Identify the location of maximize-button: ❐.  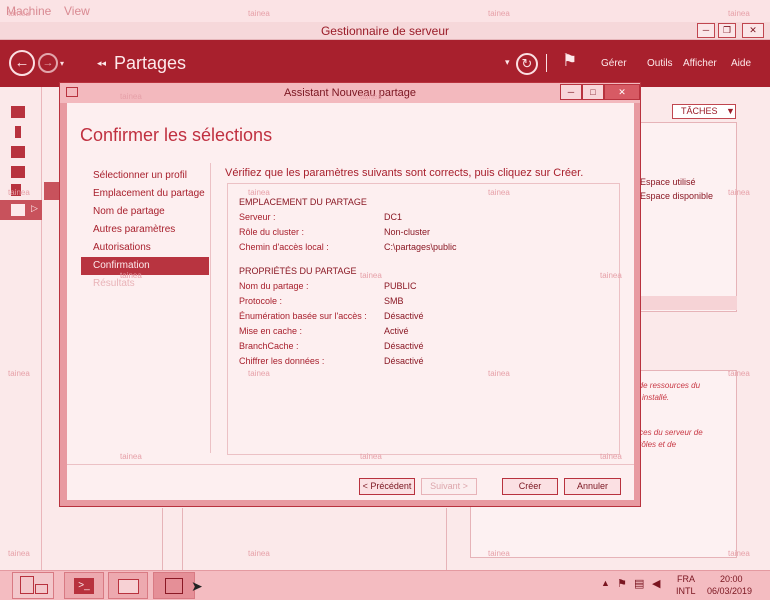
(727, 30).